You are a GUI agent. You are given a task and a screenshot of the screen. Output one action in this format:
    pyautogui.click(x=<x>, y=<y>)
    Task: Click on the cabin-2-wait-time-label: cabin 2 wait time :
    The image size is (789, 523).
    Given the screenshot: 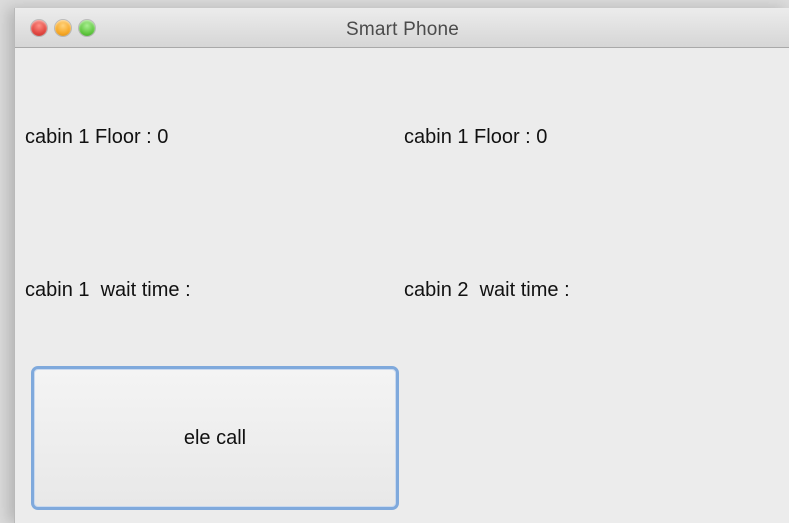 What is the action you would take?
    pyautogui.click(x=487, y=290)
    